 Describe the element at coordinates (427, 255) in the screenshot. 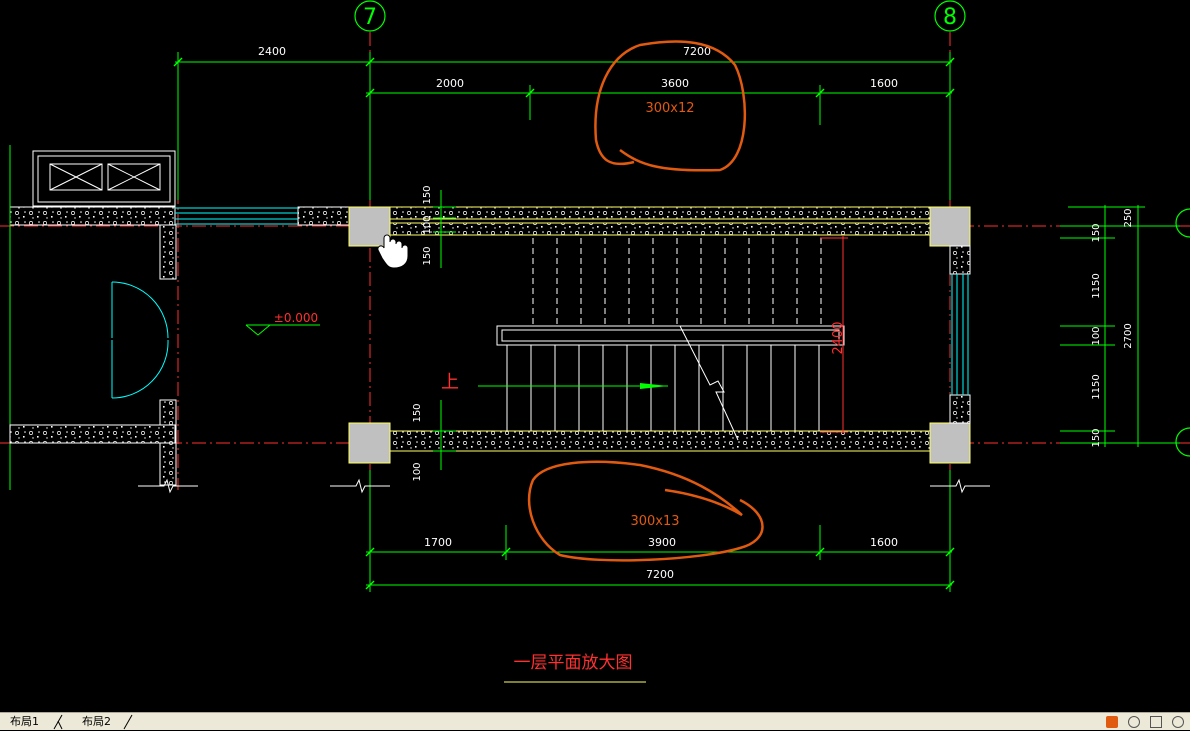

I see `dim-wall-upper-150b: 150` at that location.